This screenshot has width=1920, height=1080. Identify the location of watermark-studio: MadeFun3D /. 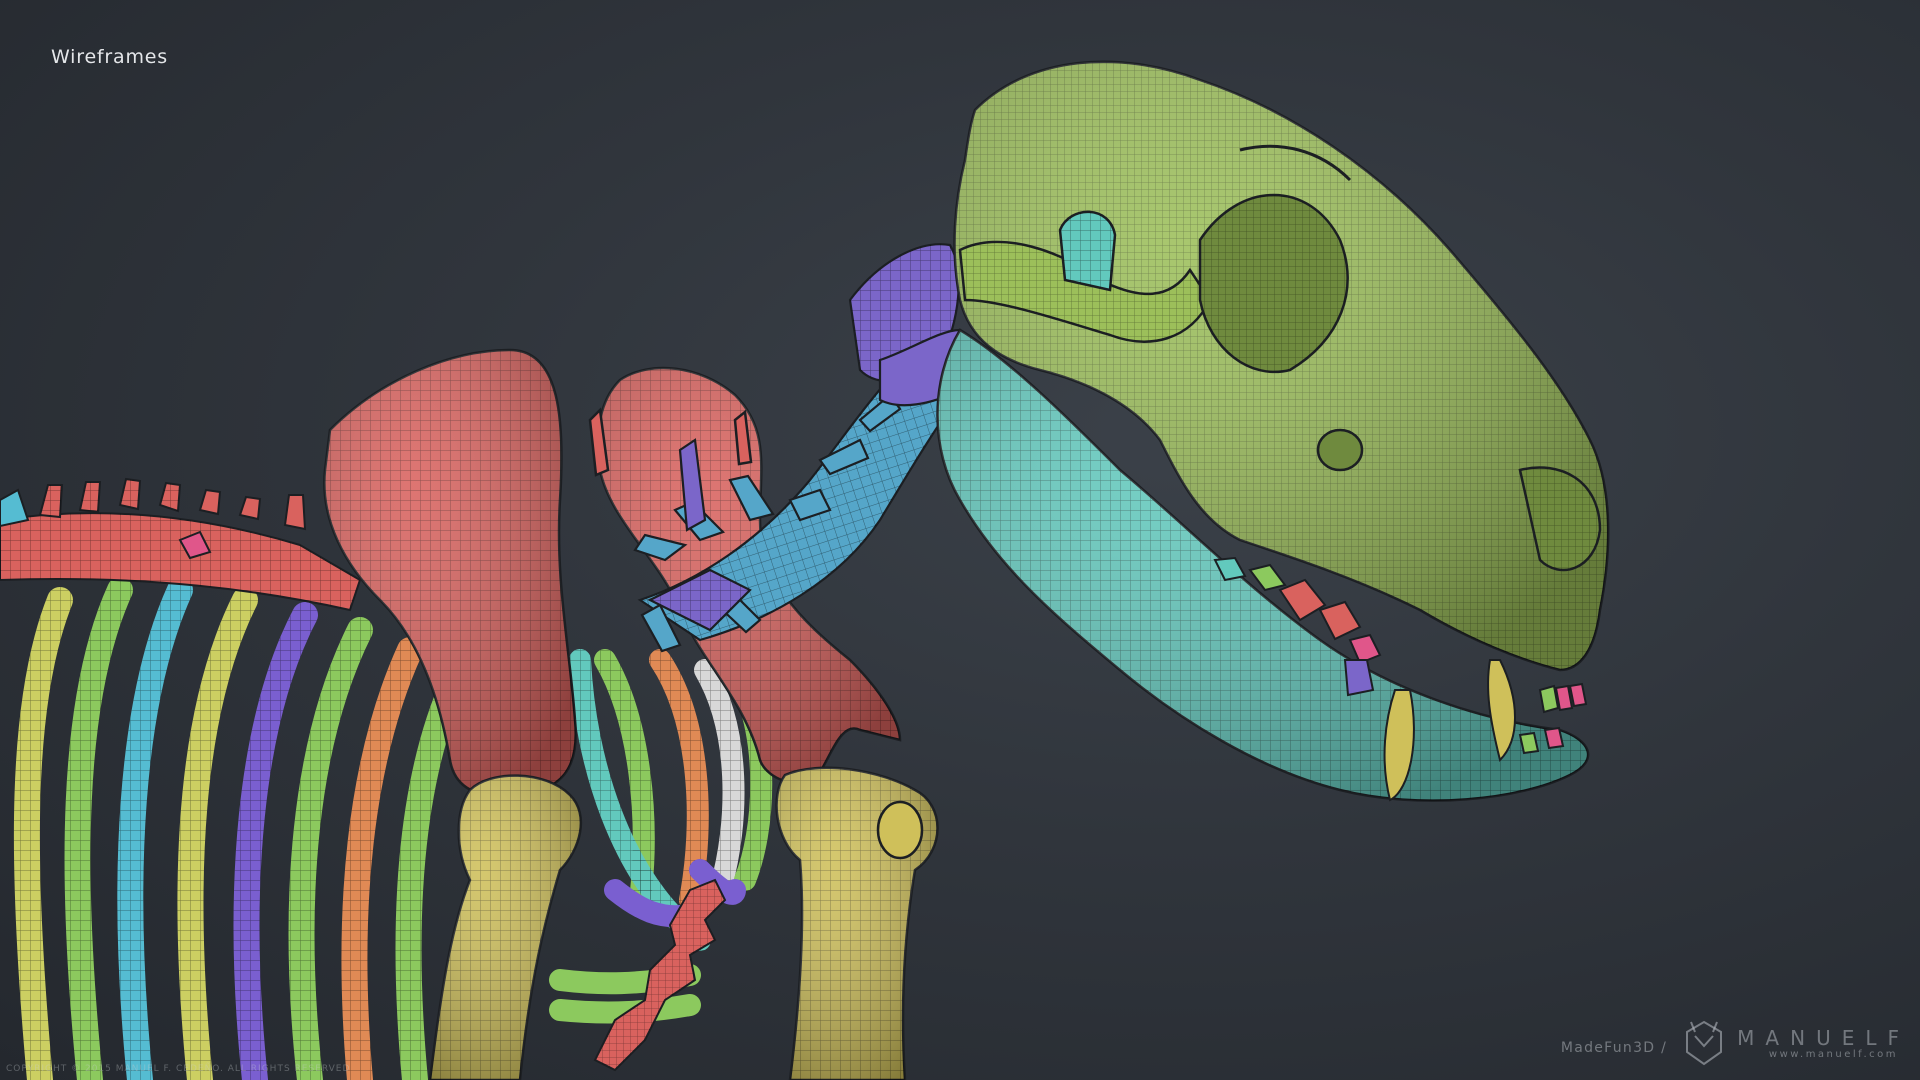
(1614, 1048).